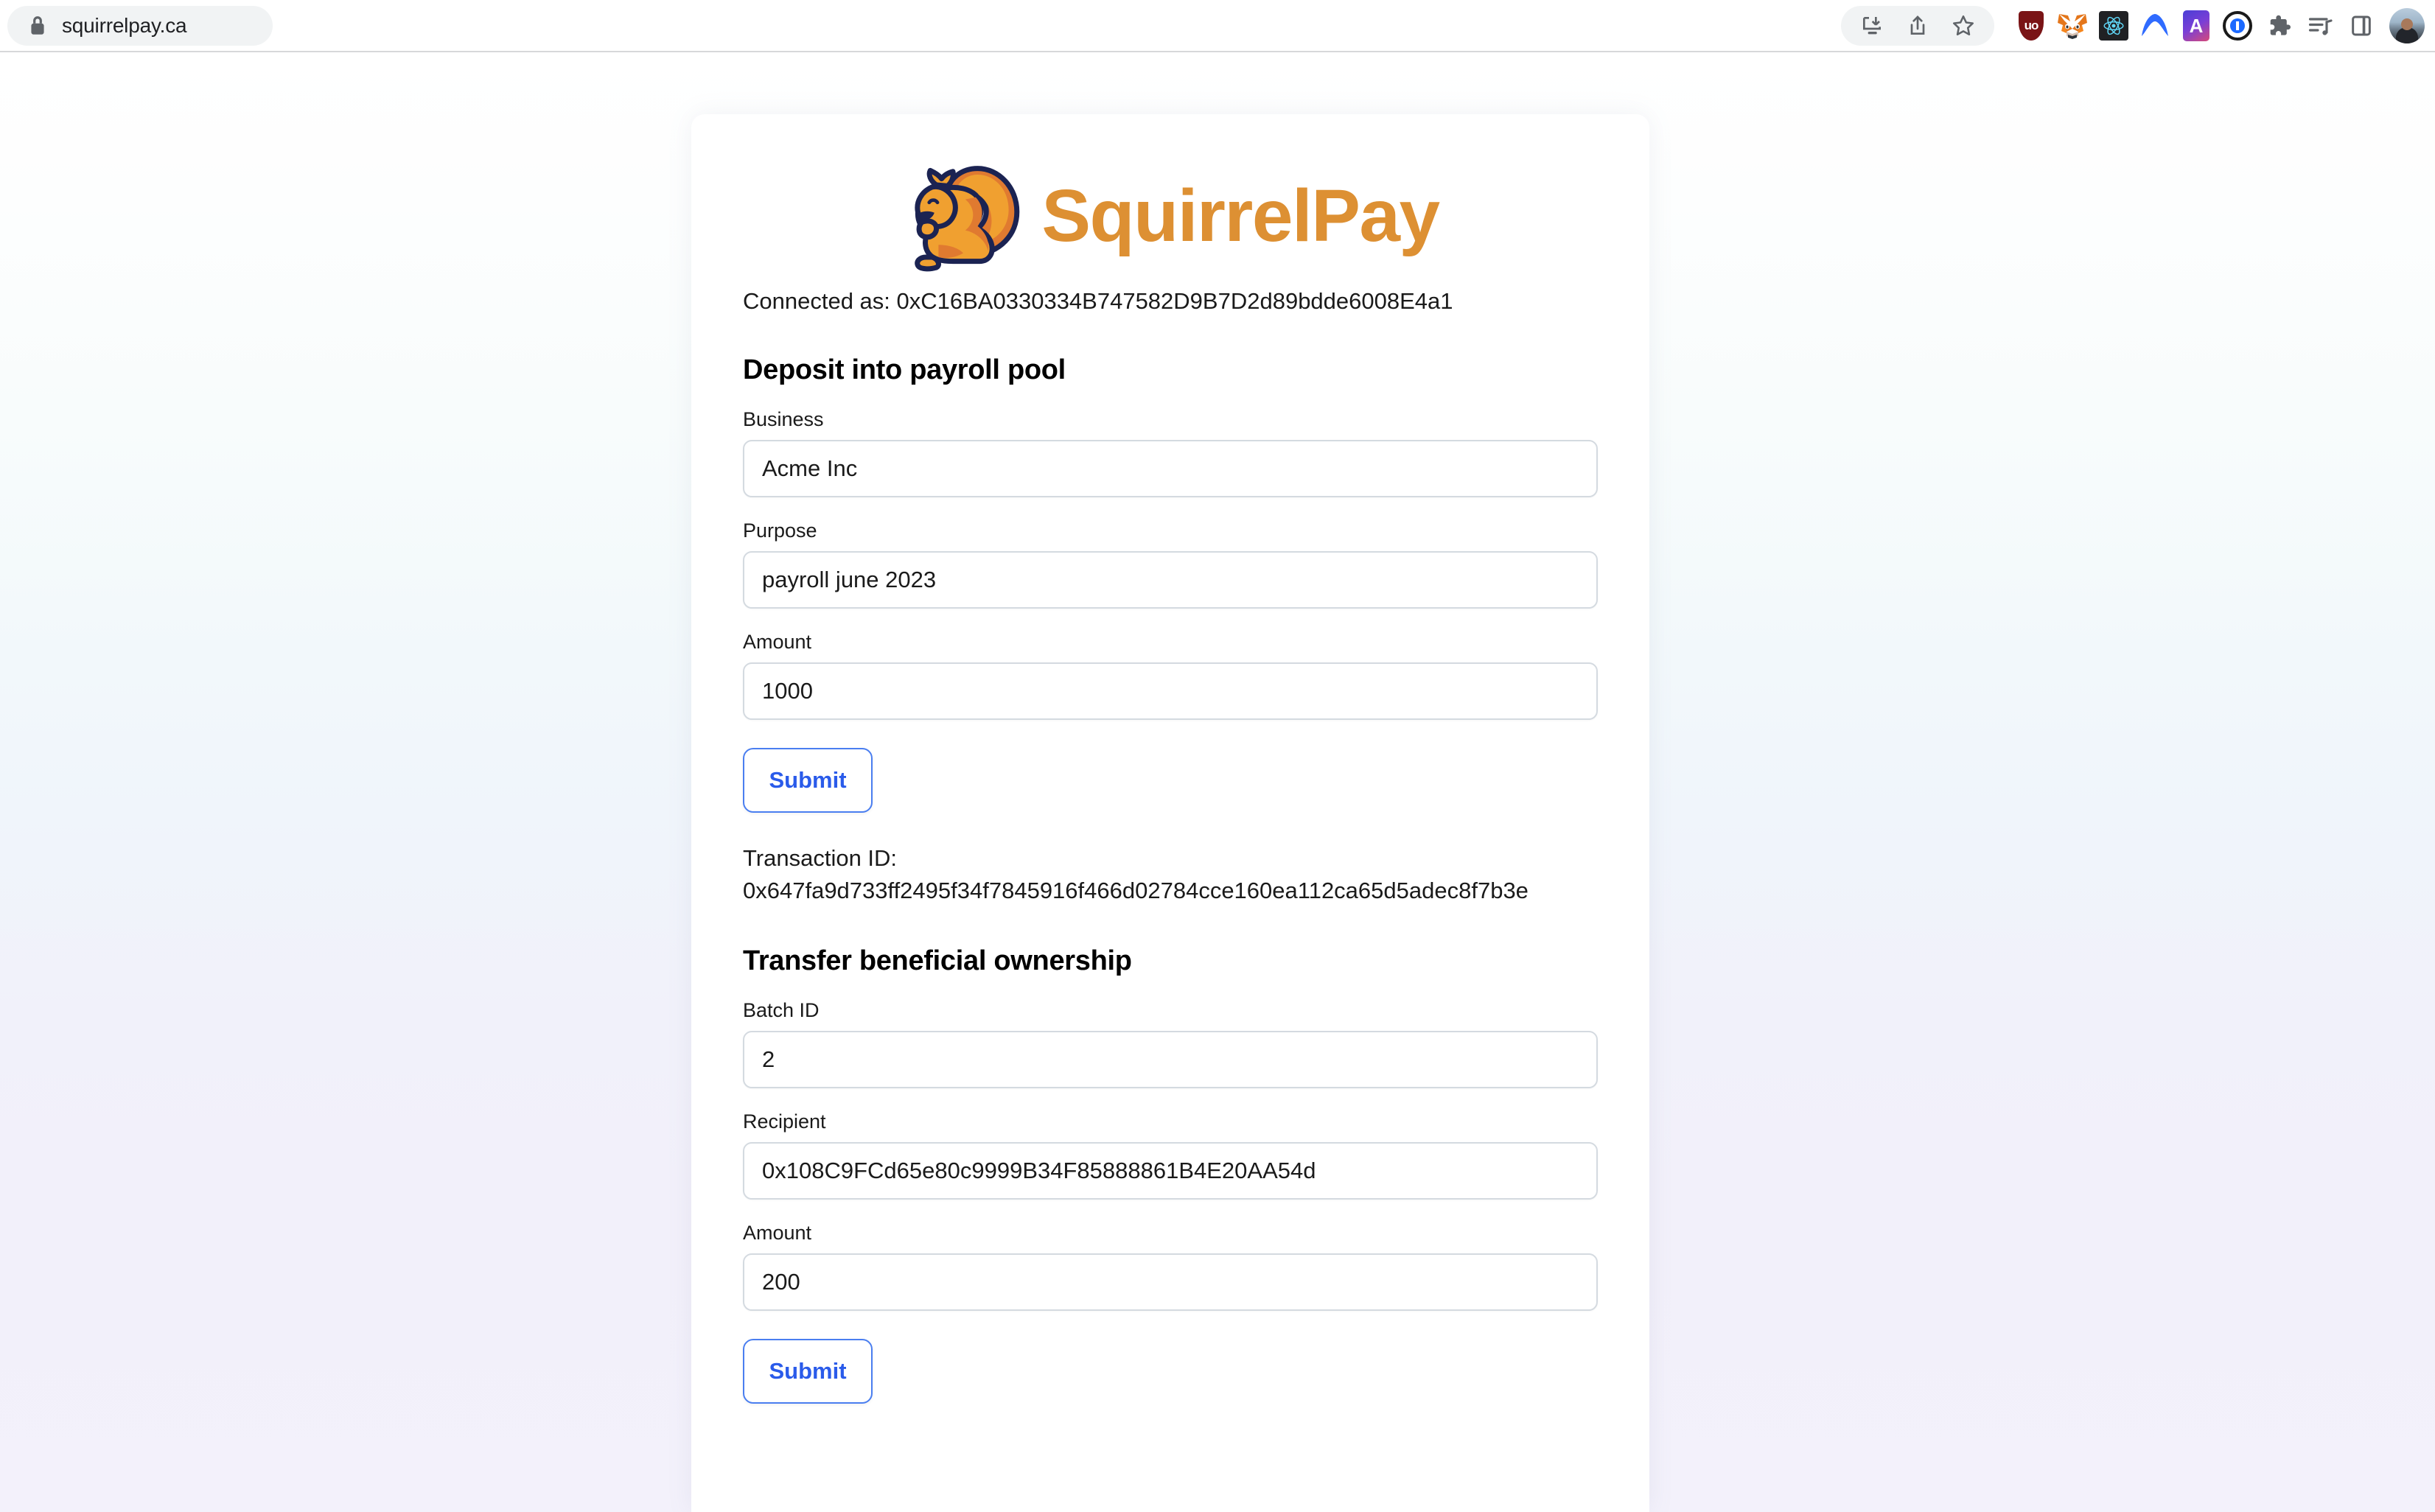 Image resolution: width=2435 pixels, height=1512 pixels. Describe the element at coordinates (808, 780) in the screenshot. I see `deposit-submit-button: Submit` at that location.